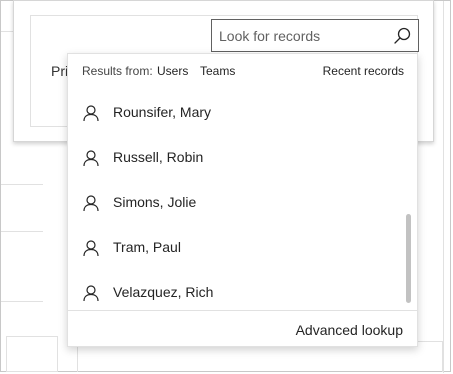  Describe the element at coordinates (242, 70) in the screenshot. I see `results-header: Results from: Users Teams Recent records` at that location.